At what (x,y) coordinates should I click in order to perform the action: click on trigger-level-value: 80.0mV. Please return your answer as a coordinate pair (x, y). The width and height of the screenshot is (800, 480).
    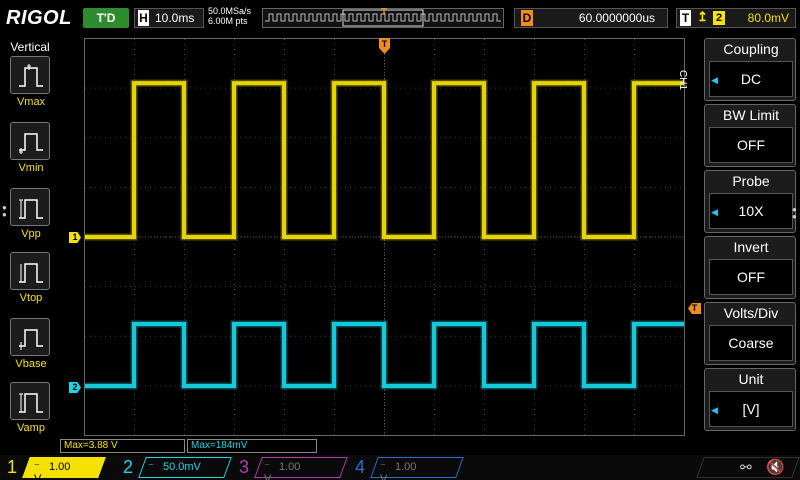
    Looking at the image, I should click on (768, 18).